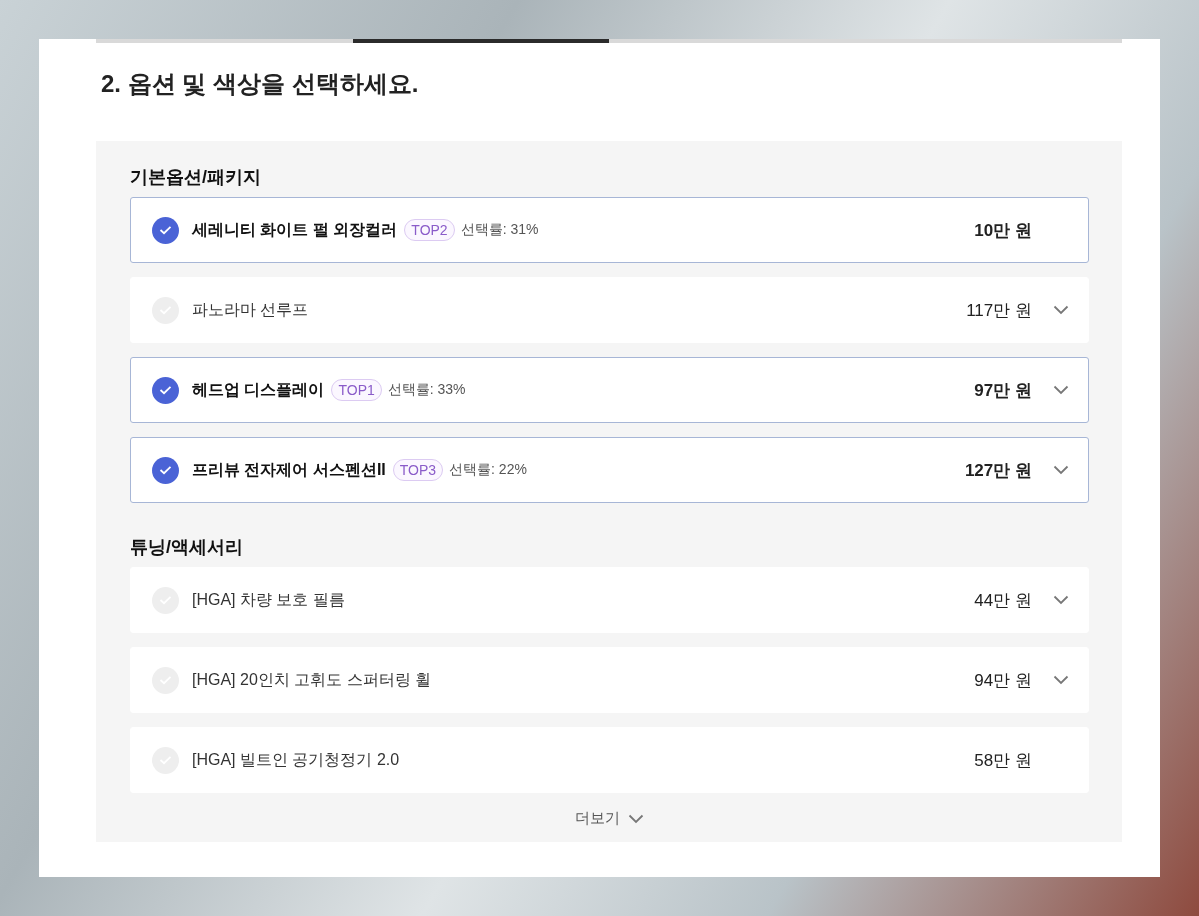 The image size is (1199, 916). I want to click on selection-rate: 선택률: 31%, so click(499, 230).